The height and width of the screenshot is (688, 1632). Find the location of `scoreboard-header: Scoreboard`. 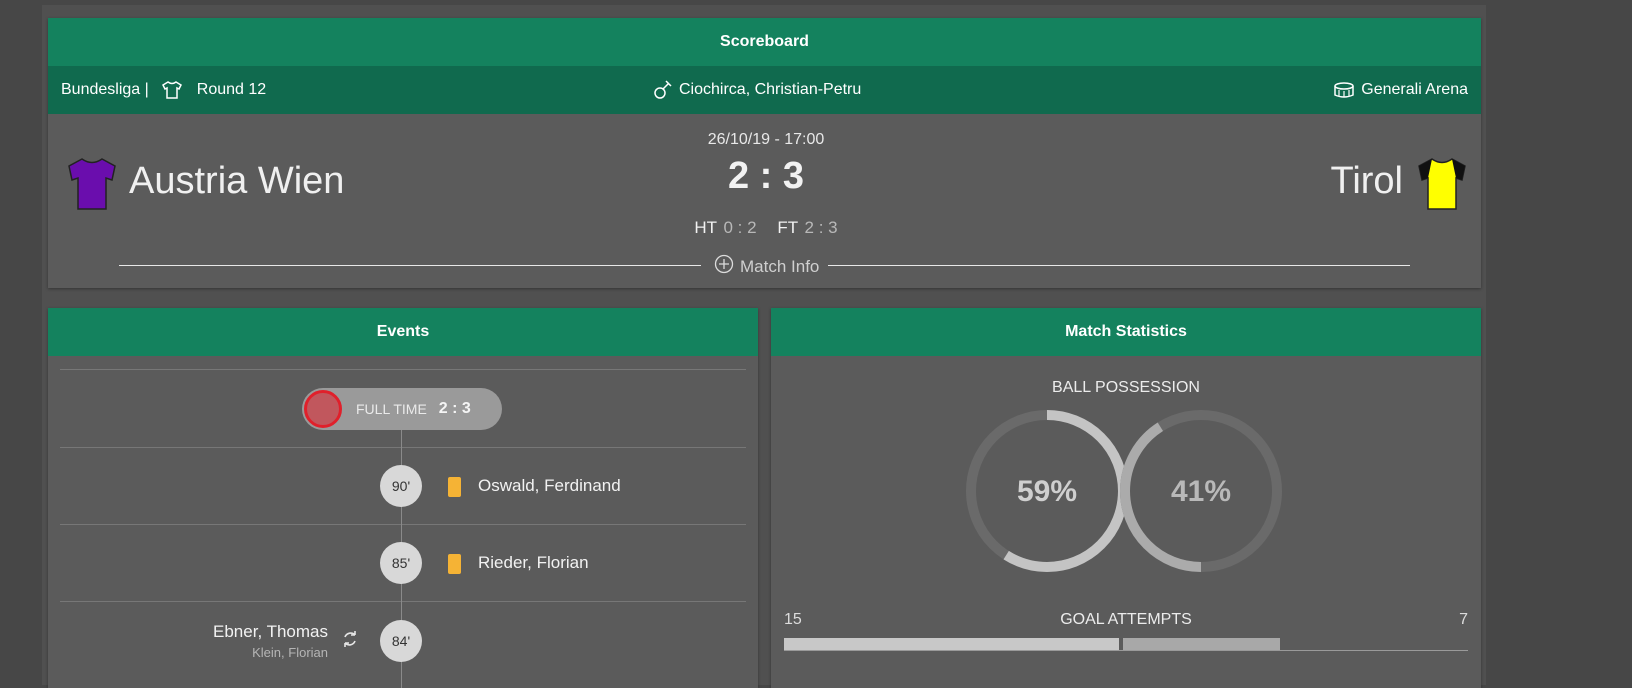

scoreboard-header: Scoreboard is located at coordinates (764, 42).